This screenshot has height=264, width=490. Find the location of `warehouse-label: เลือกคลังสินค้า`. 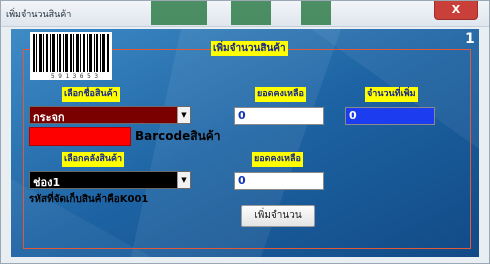

warehouse-label: เลือกคลังสินค้า is located at coordinates (93, 159).